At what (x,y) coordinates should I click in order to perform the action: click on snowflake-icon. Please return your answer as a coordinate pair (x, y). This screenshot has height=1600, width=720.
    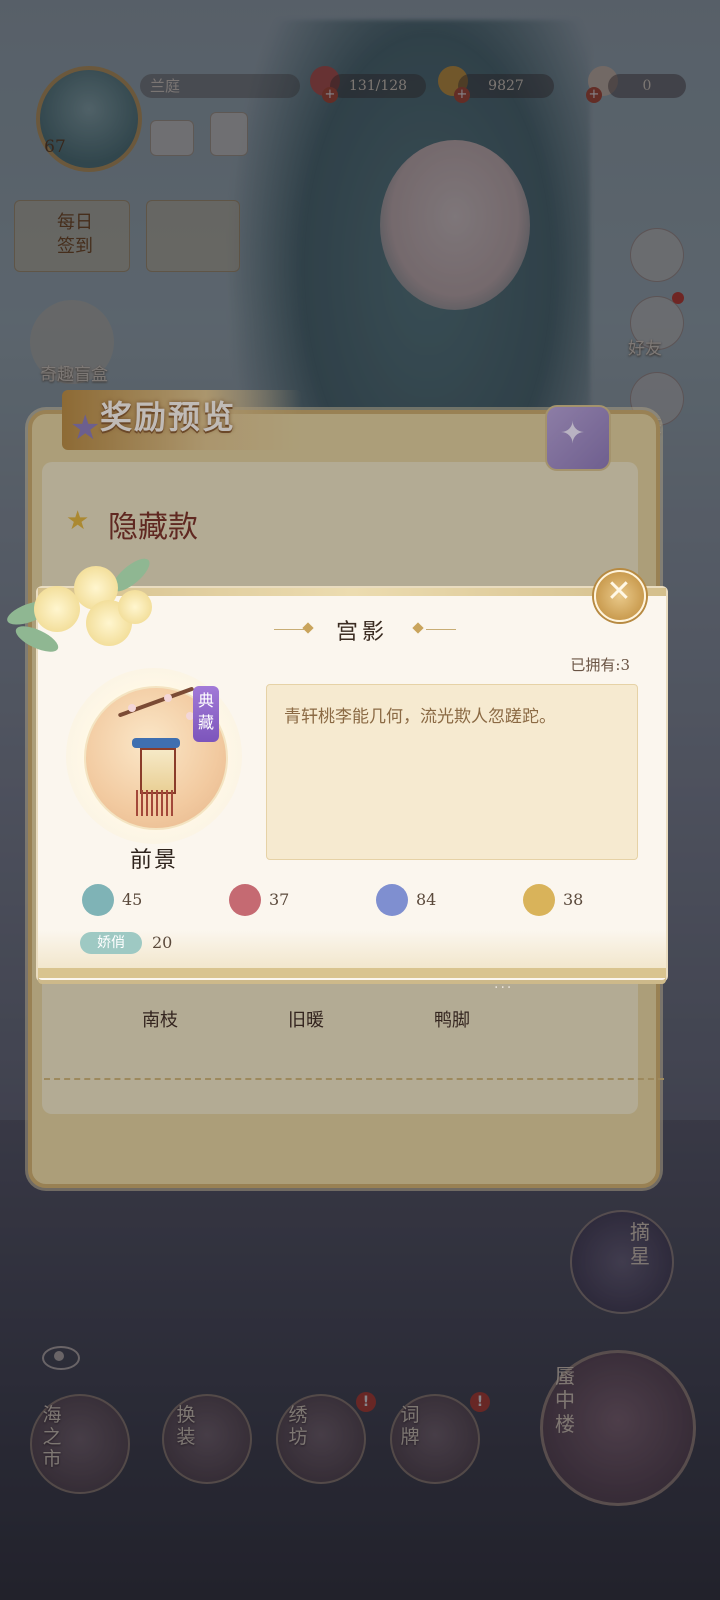
    Looking at the image, I should click on (392, 900).